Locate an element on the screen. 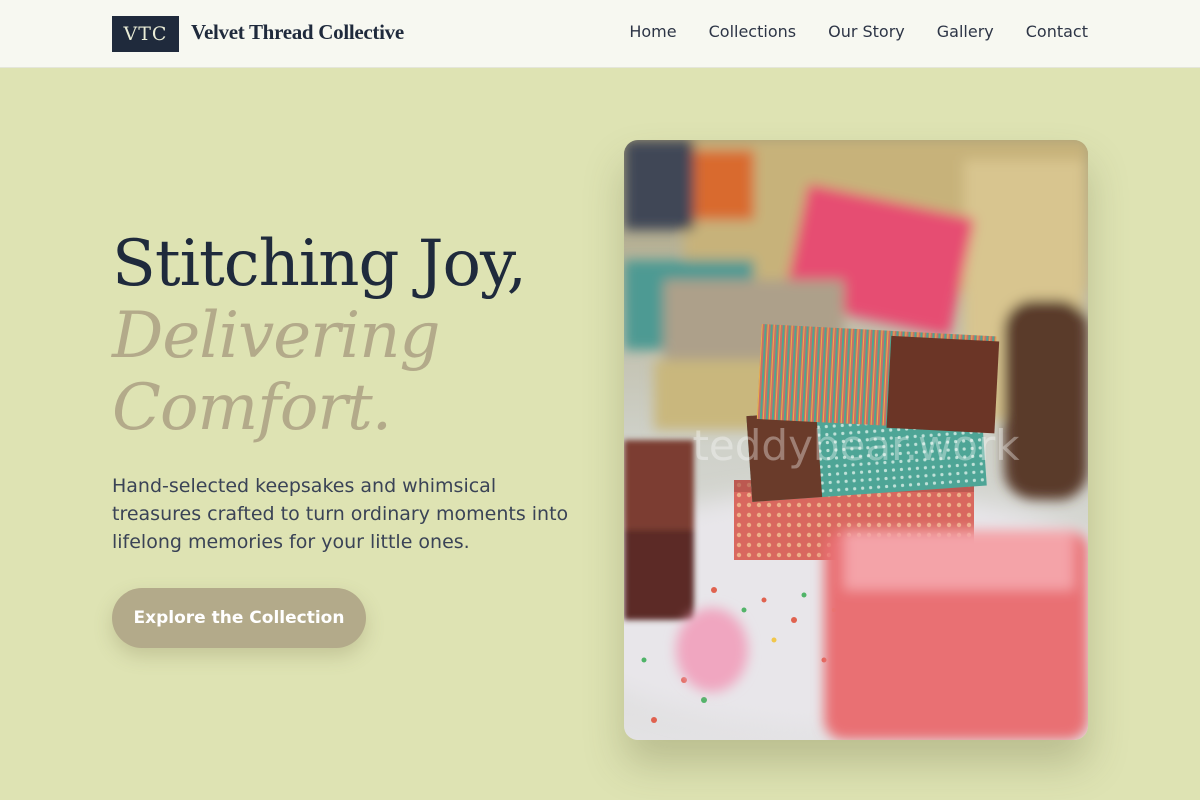 This screenshot has width=1200, height=800. hero-title-line2: Delivering is located at coordinates (276, 336).